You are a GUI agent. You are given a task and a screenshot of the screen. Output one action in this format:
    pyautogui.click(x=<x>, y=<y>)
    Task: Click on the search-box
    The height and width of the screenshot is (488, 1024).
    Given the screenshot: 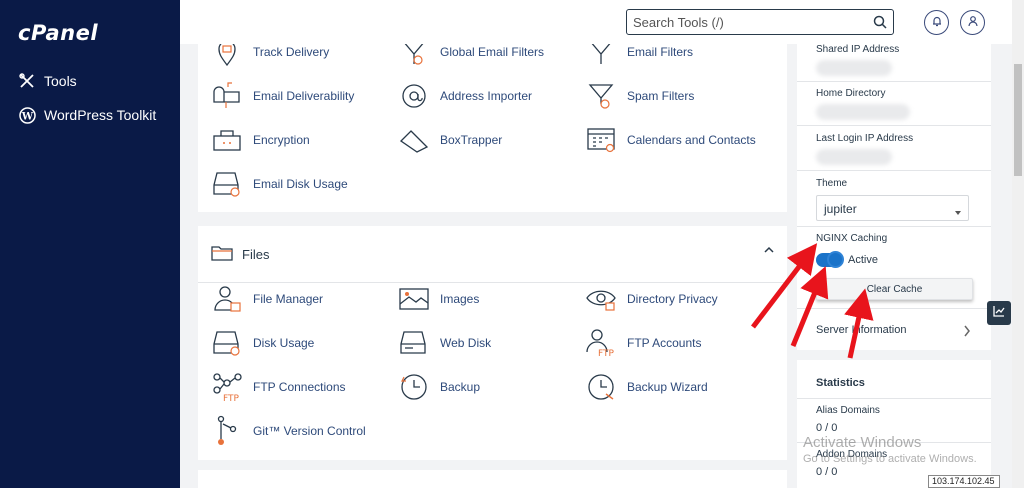 What is the action you would take?
    pyautogui.click(x=760, y=22)
    